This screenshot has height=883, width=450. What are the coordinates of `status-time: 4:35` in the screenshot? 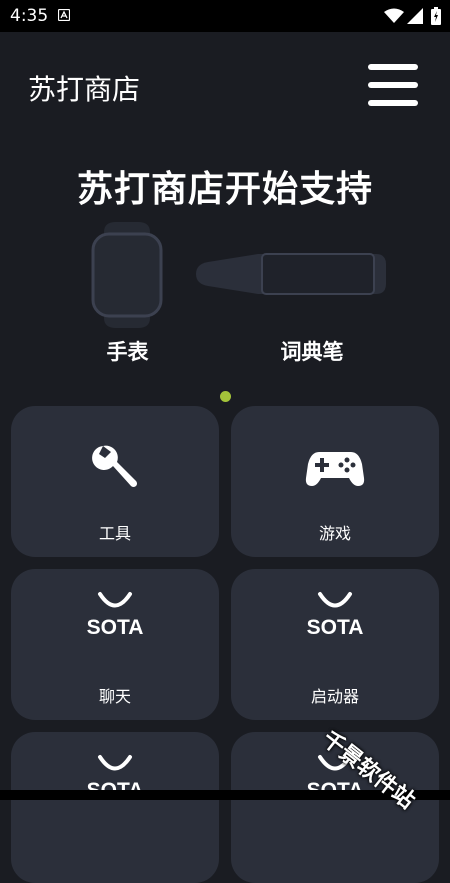 It's located at (29, 16).